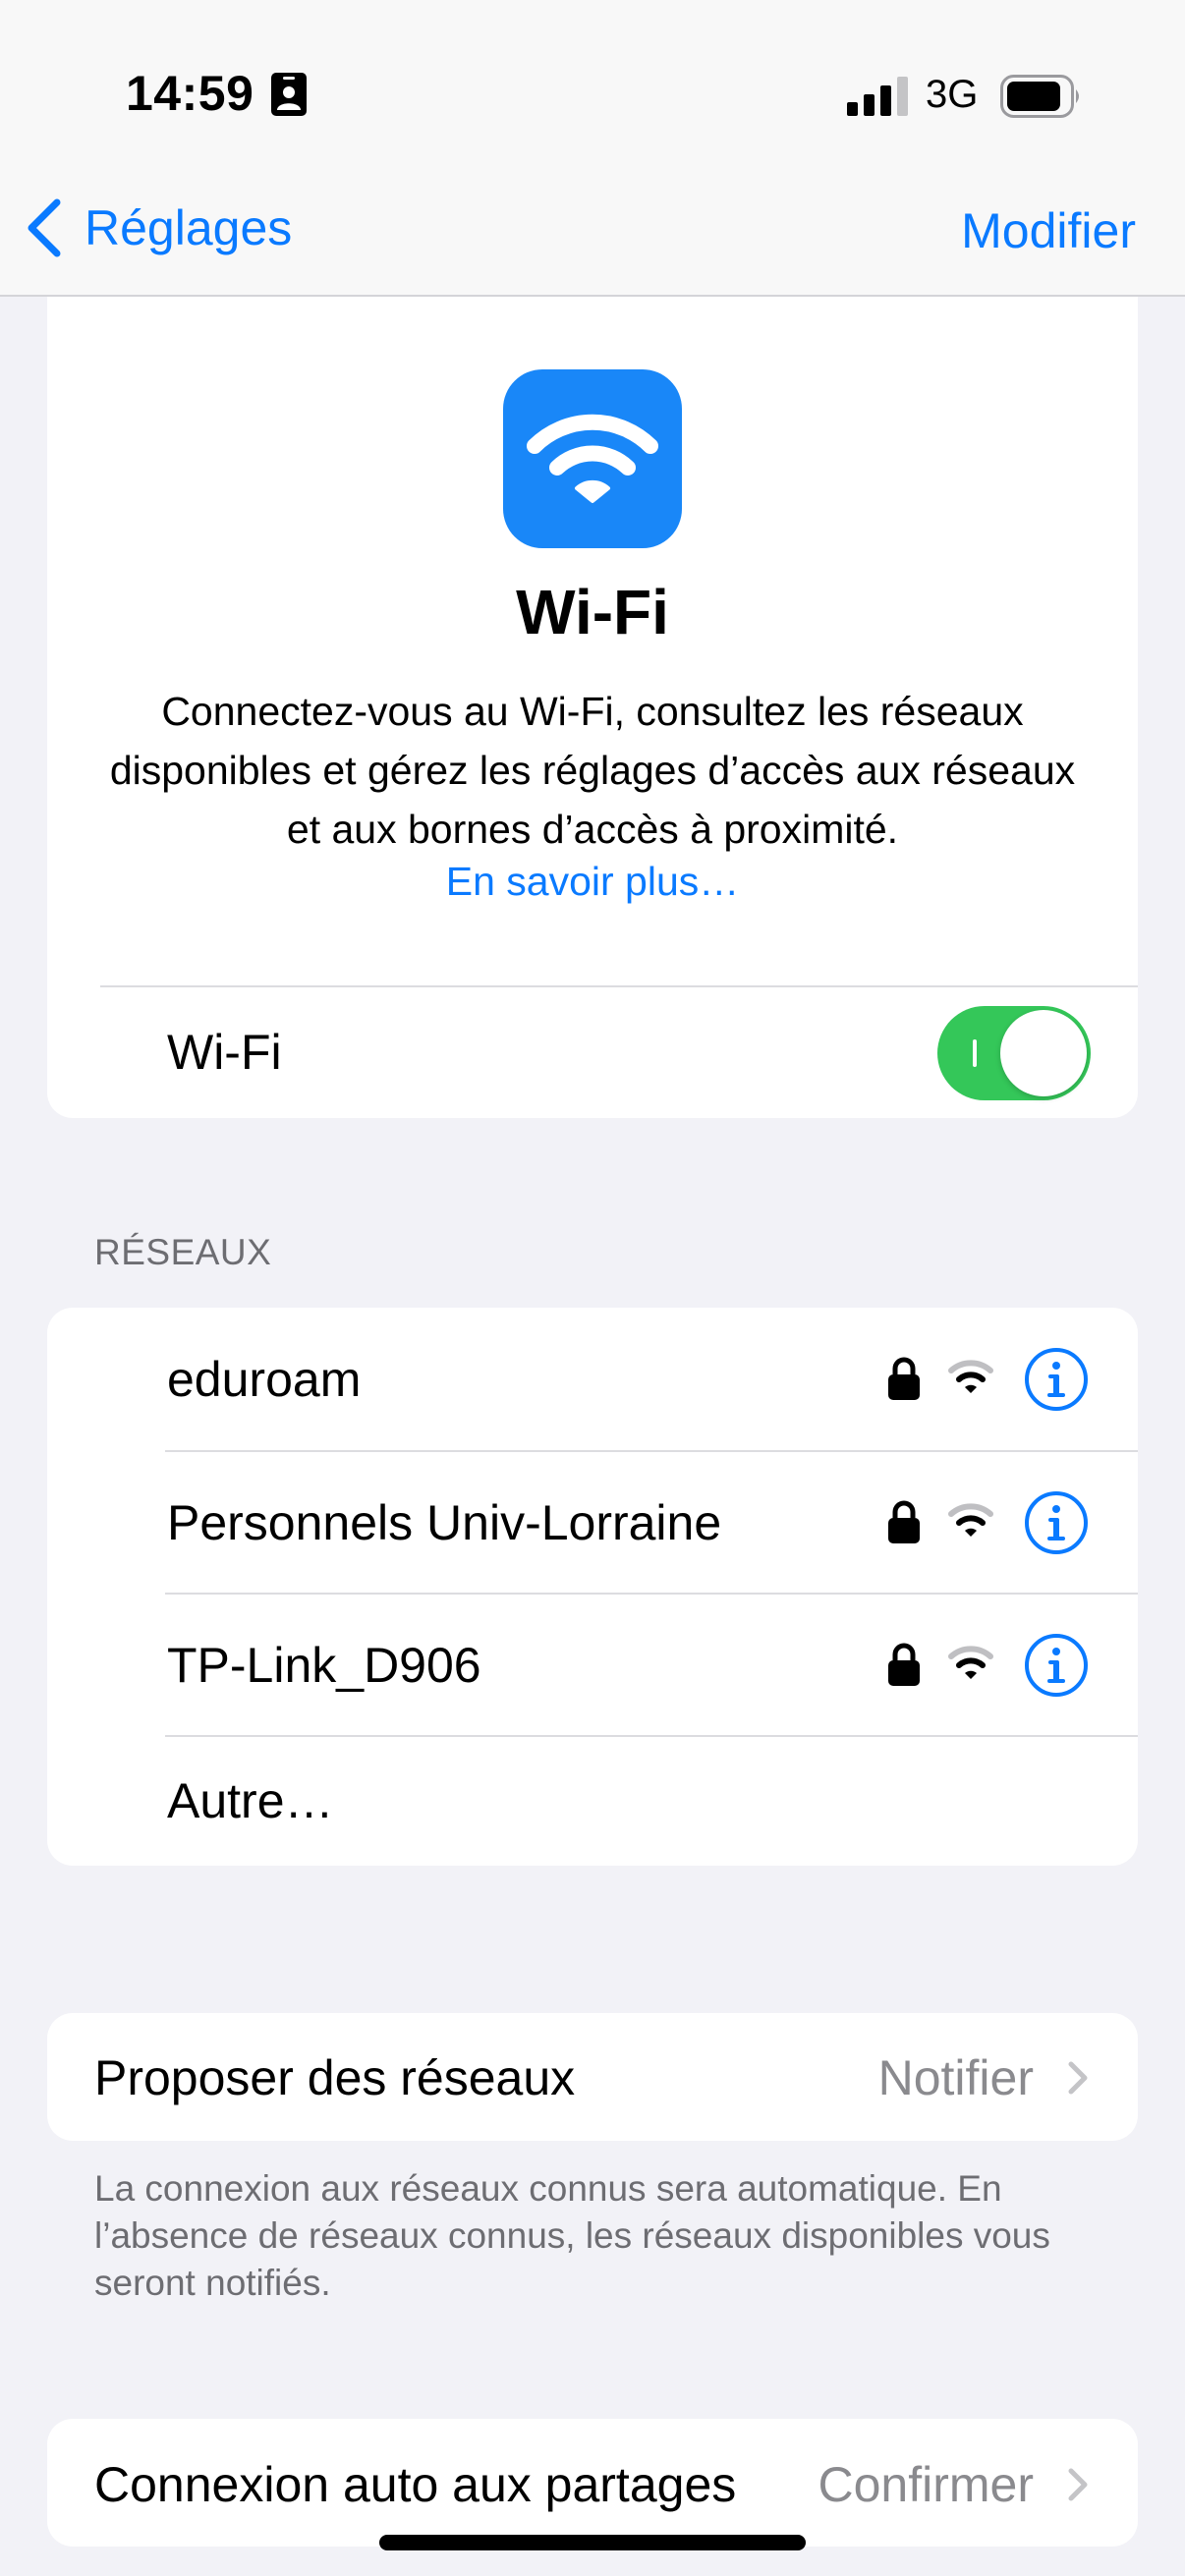 The height and width of the screenshot is (2576, 1185). Describe the element at coordinates (592, 1665) in the screenshot. I see `network-row: TP-Link_D906` at that location.